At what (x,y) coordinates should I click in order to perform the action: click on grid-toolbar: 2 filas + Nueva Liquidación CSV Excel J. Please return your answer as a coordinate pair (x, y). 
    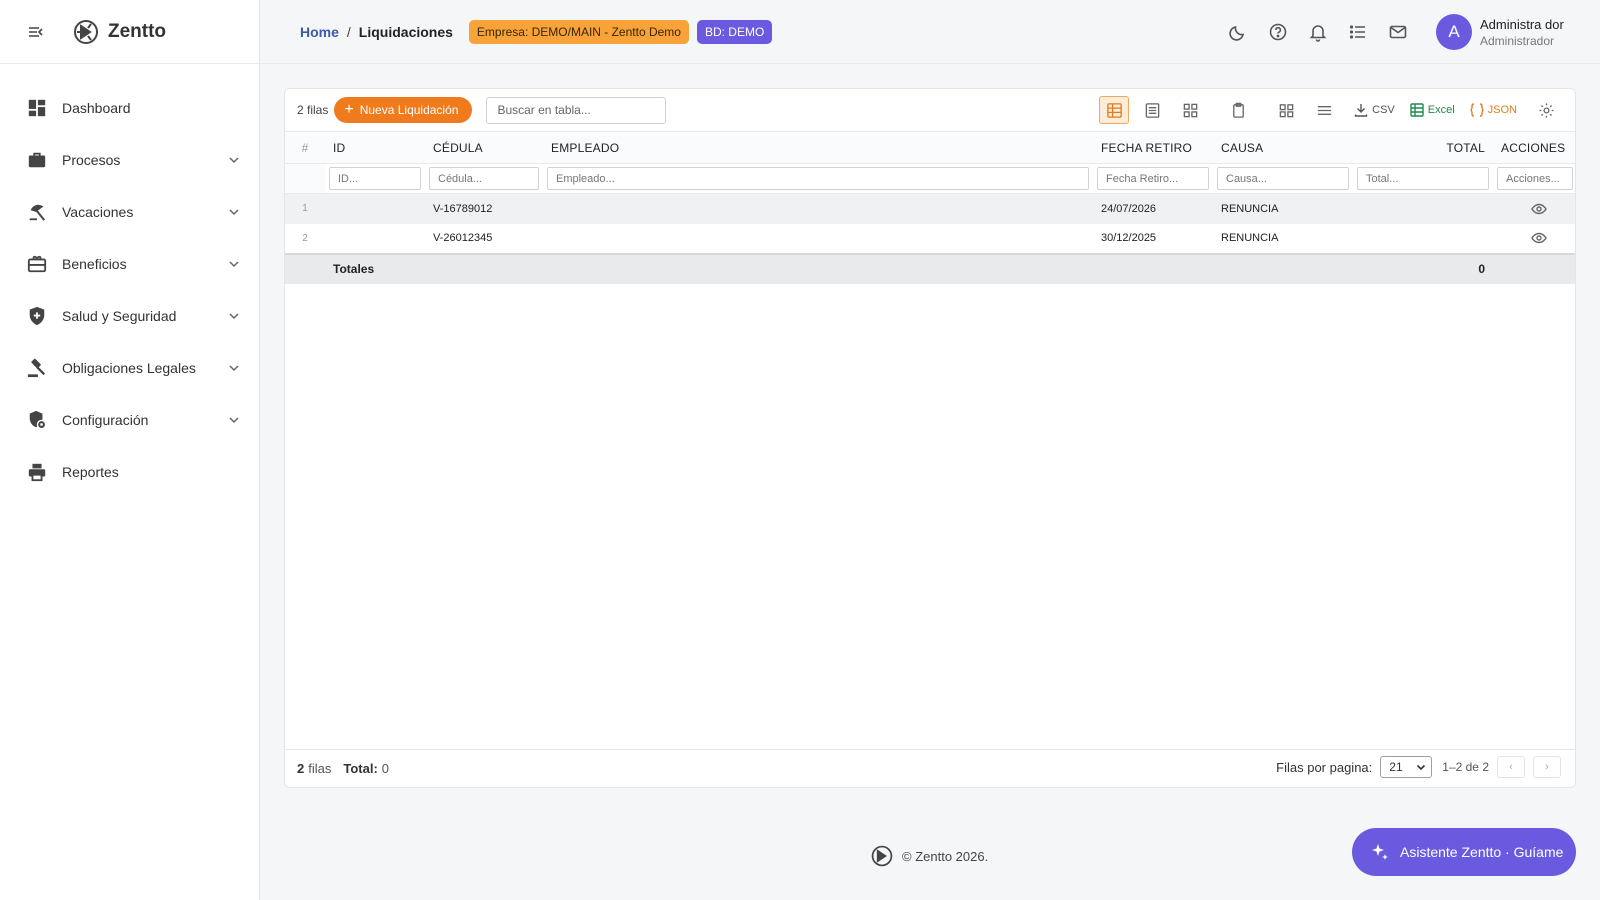
    Looking at the image, I should click on (930, 110).